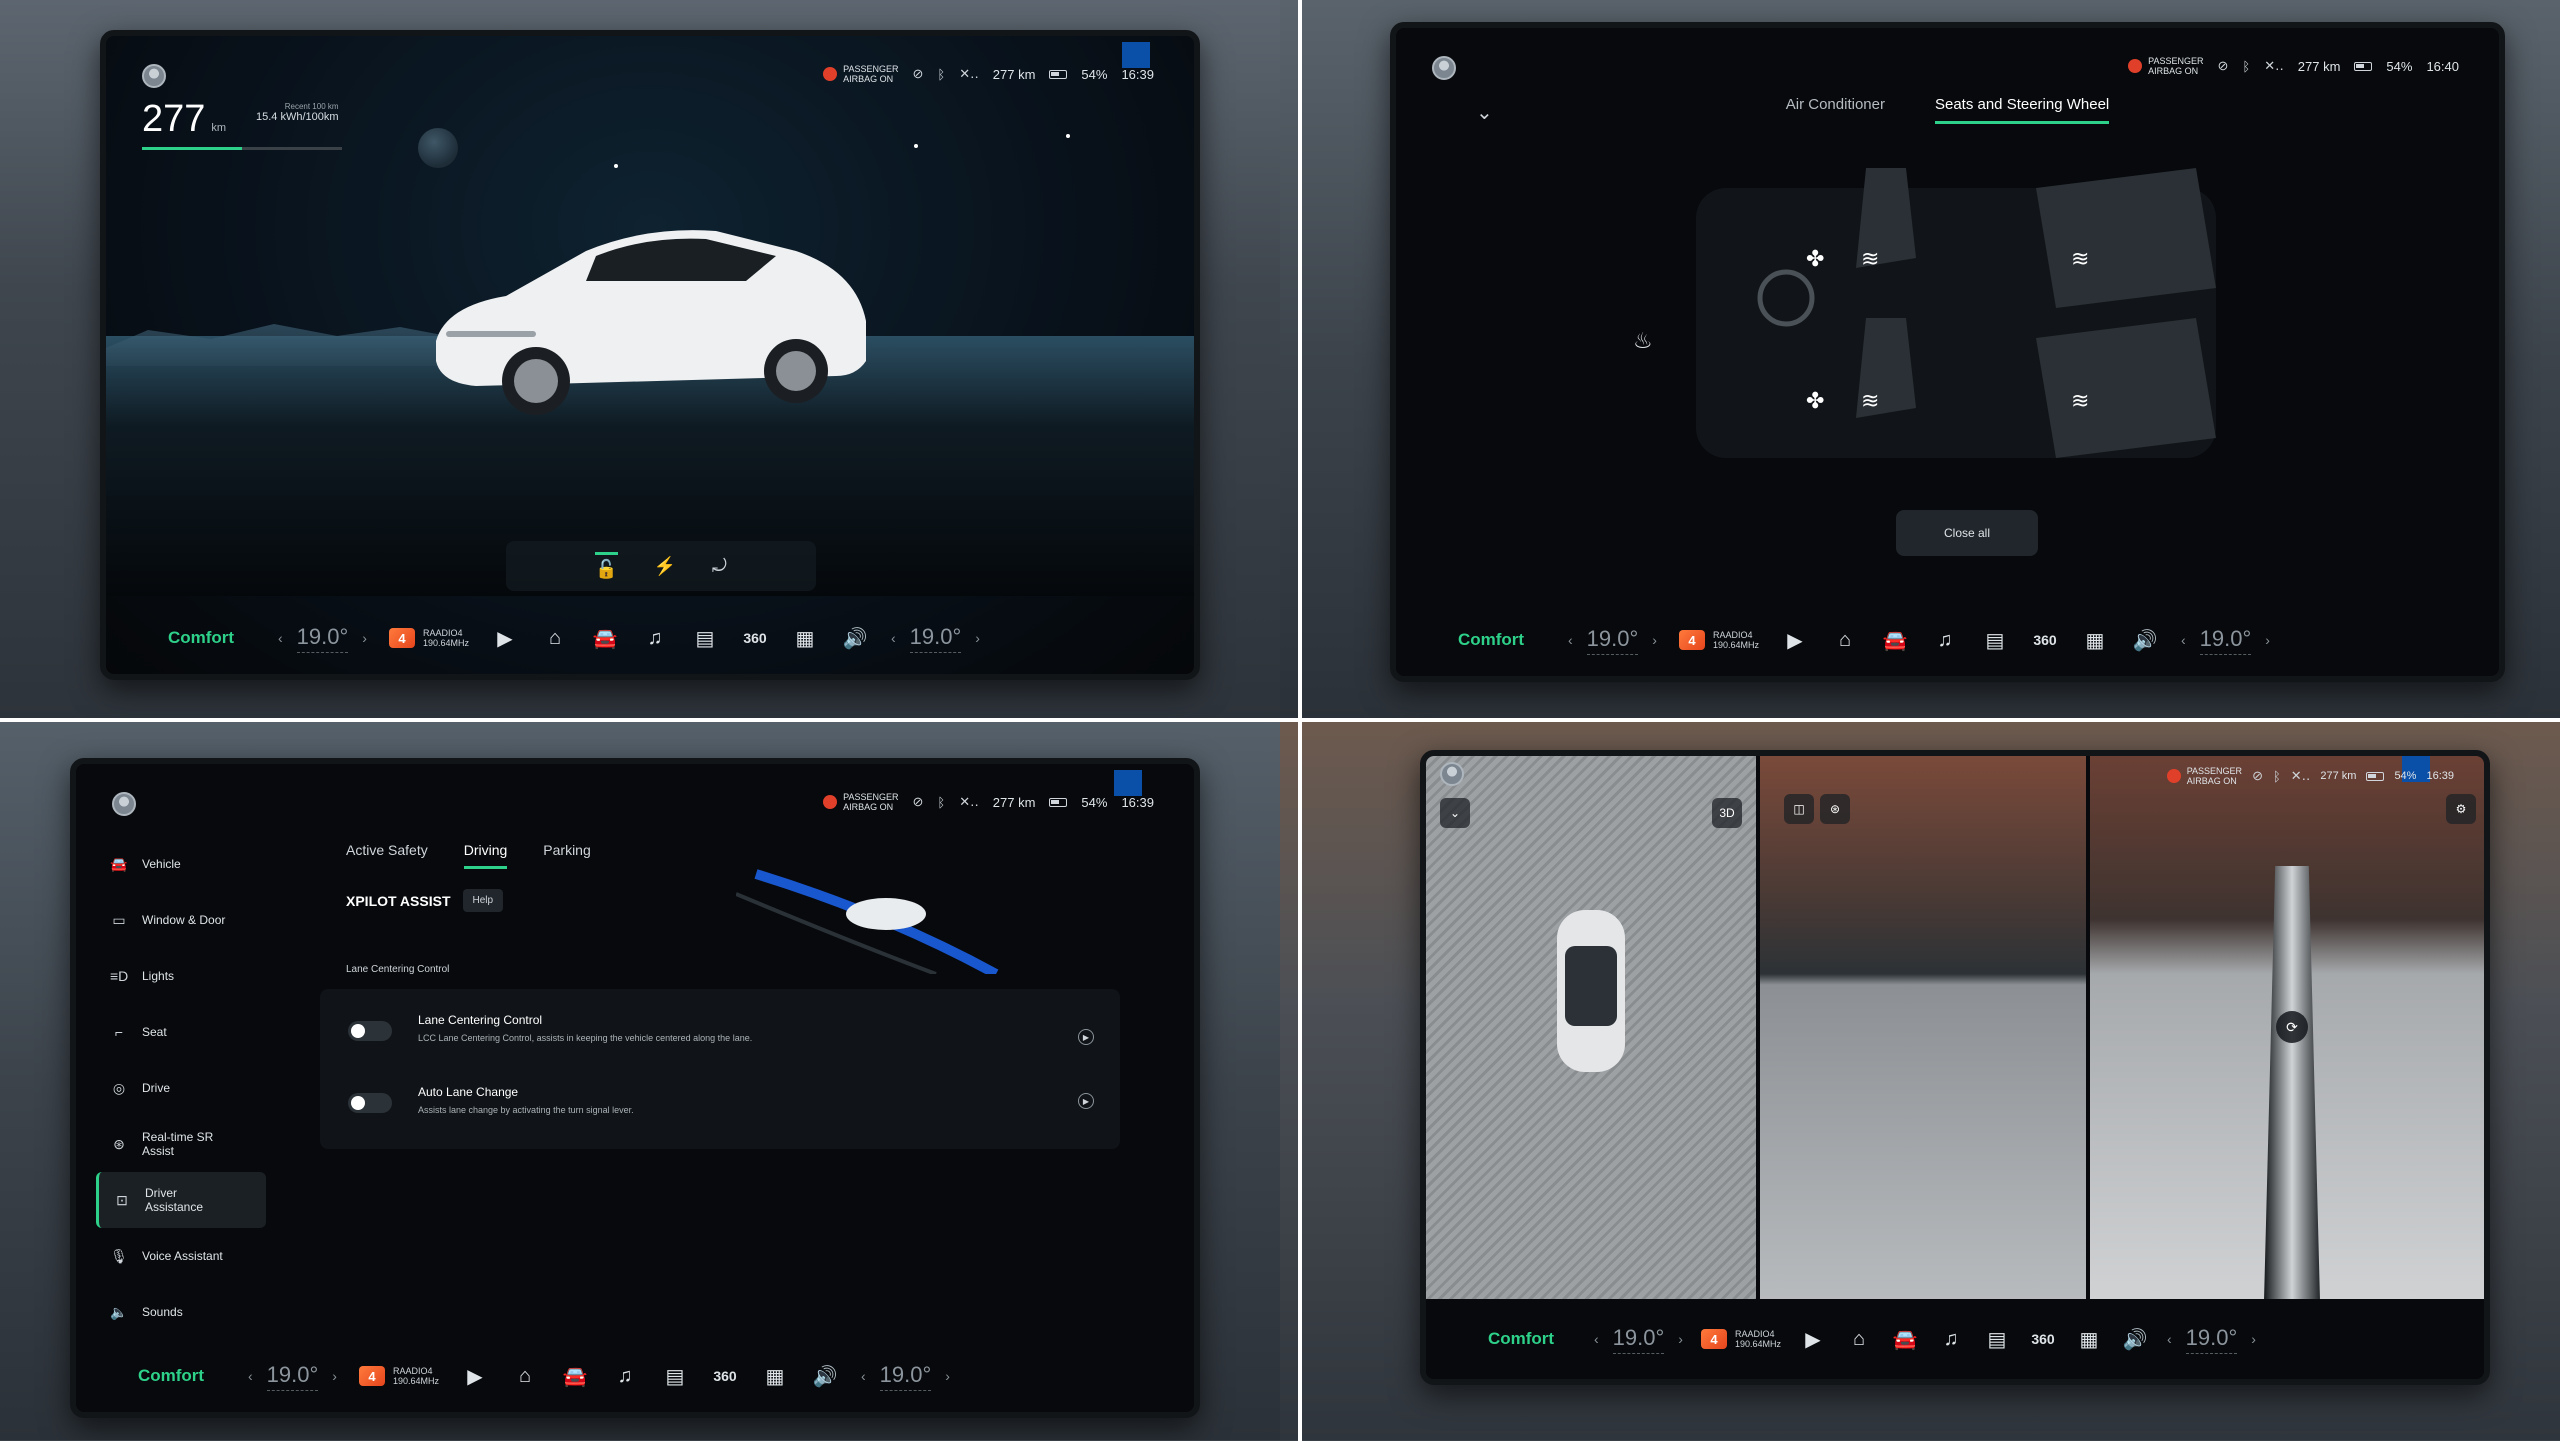 Image resolution: width=2560 pixels, height=1441 pixels. What do you see at coordinates (370, 1103) in the screenshot?
I see `auto-lane-change-toggle` at bounding box center [370, 1103].